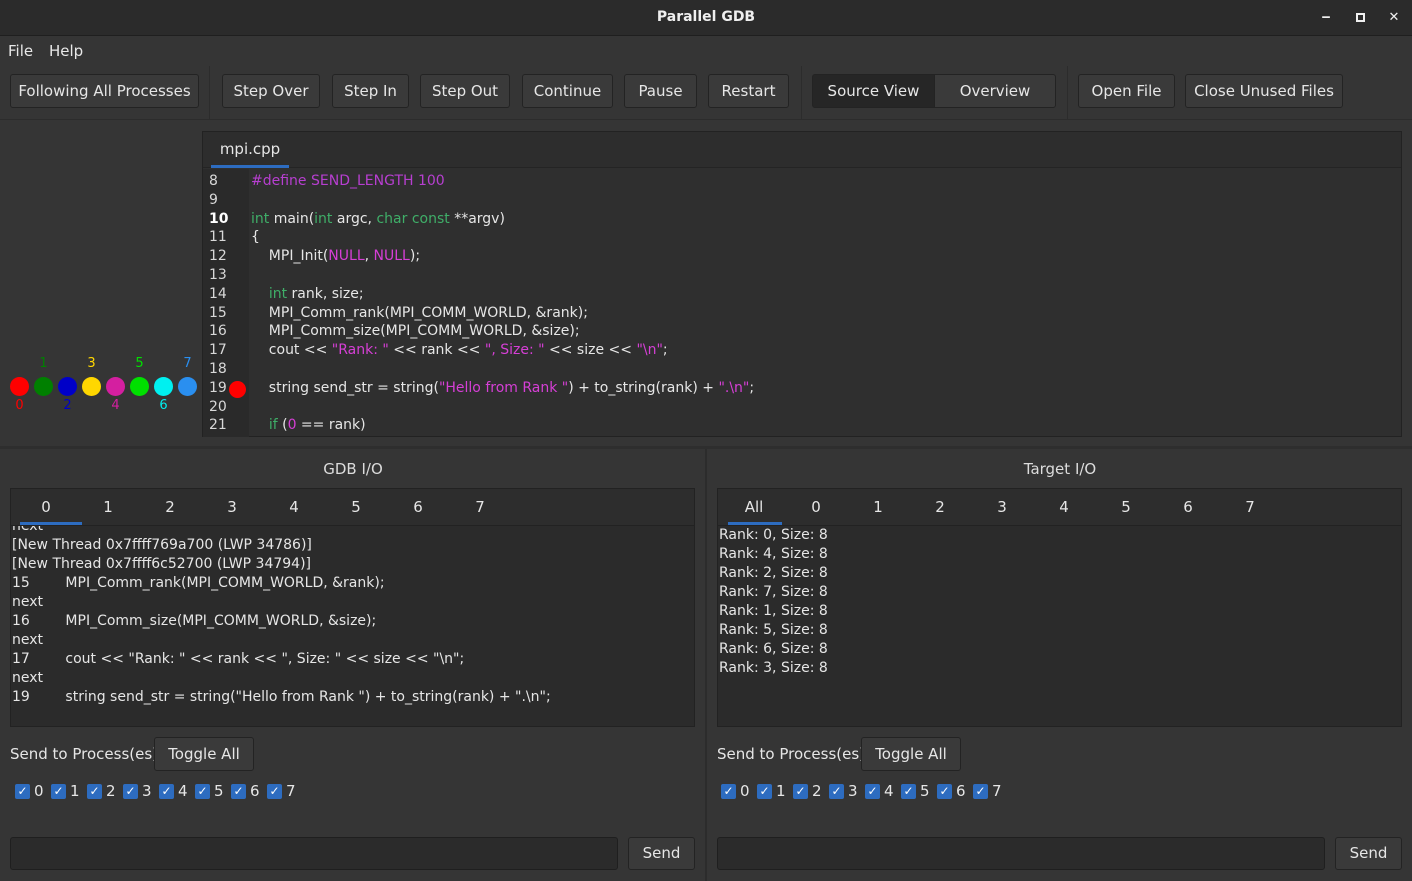  Describe the element at coordinates (67, 405) in the screenshot. I see `rank-label: 2` at that location.